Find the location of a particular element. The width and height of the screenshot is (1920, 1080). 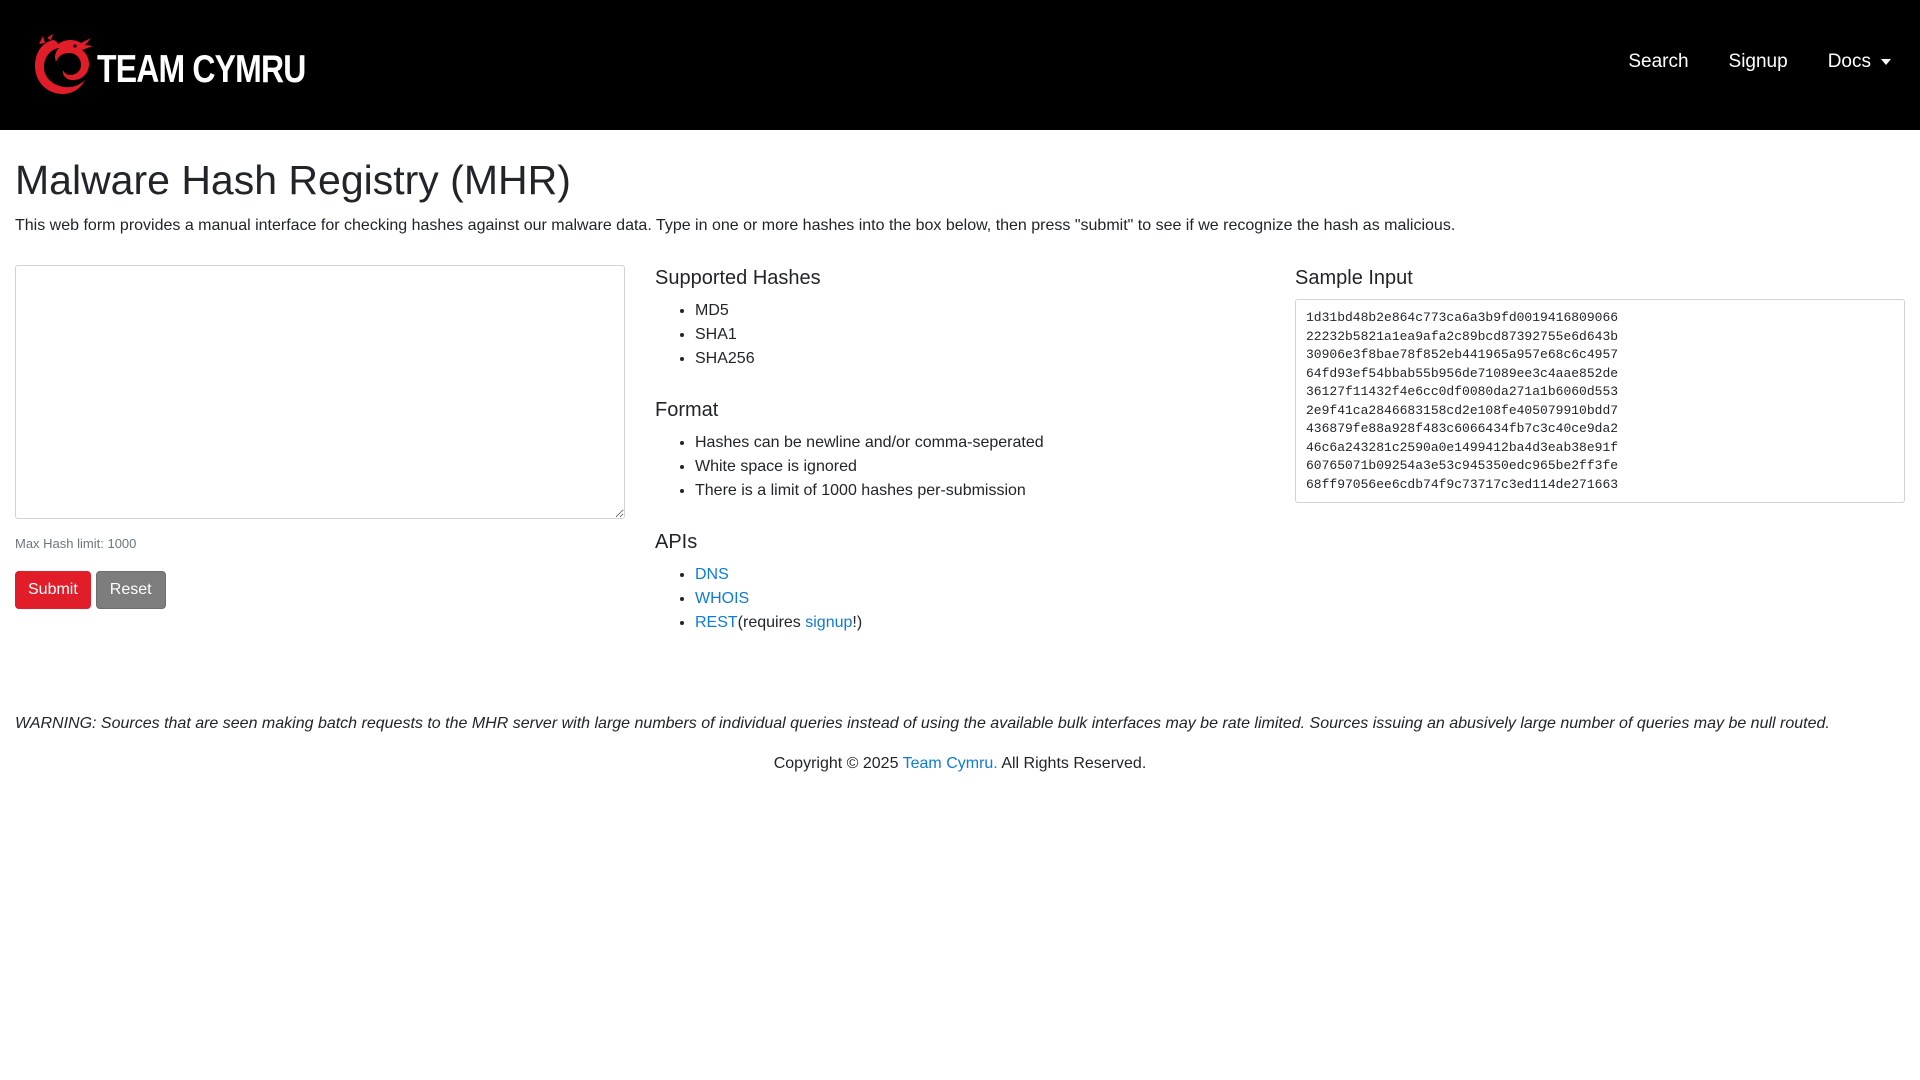

list-item: SHA1 is located at coordinates (980, 335).